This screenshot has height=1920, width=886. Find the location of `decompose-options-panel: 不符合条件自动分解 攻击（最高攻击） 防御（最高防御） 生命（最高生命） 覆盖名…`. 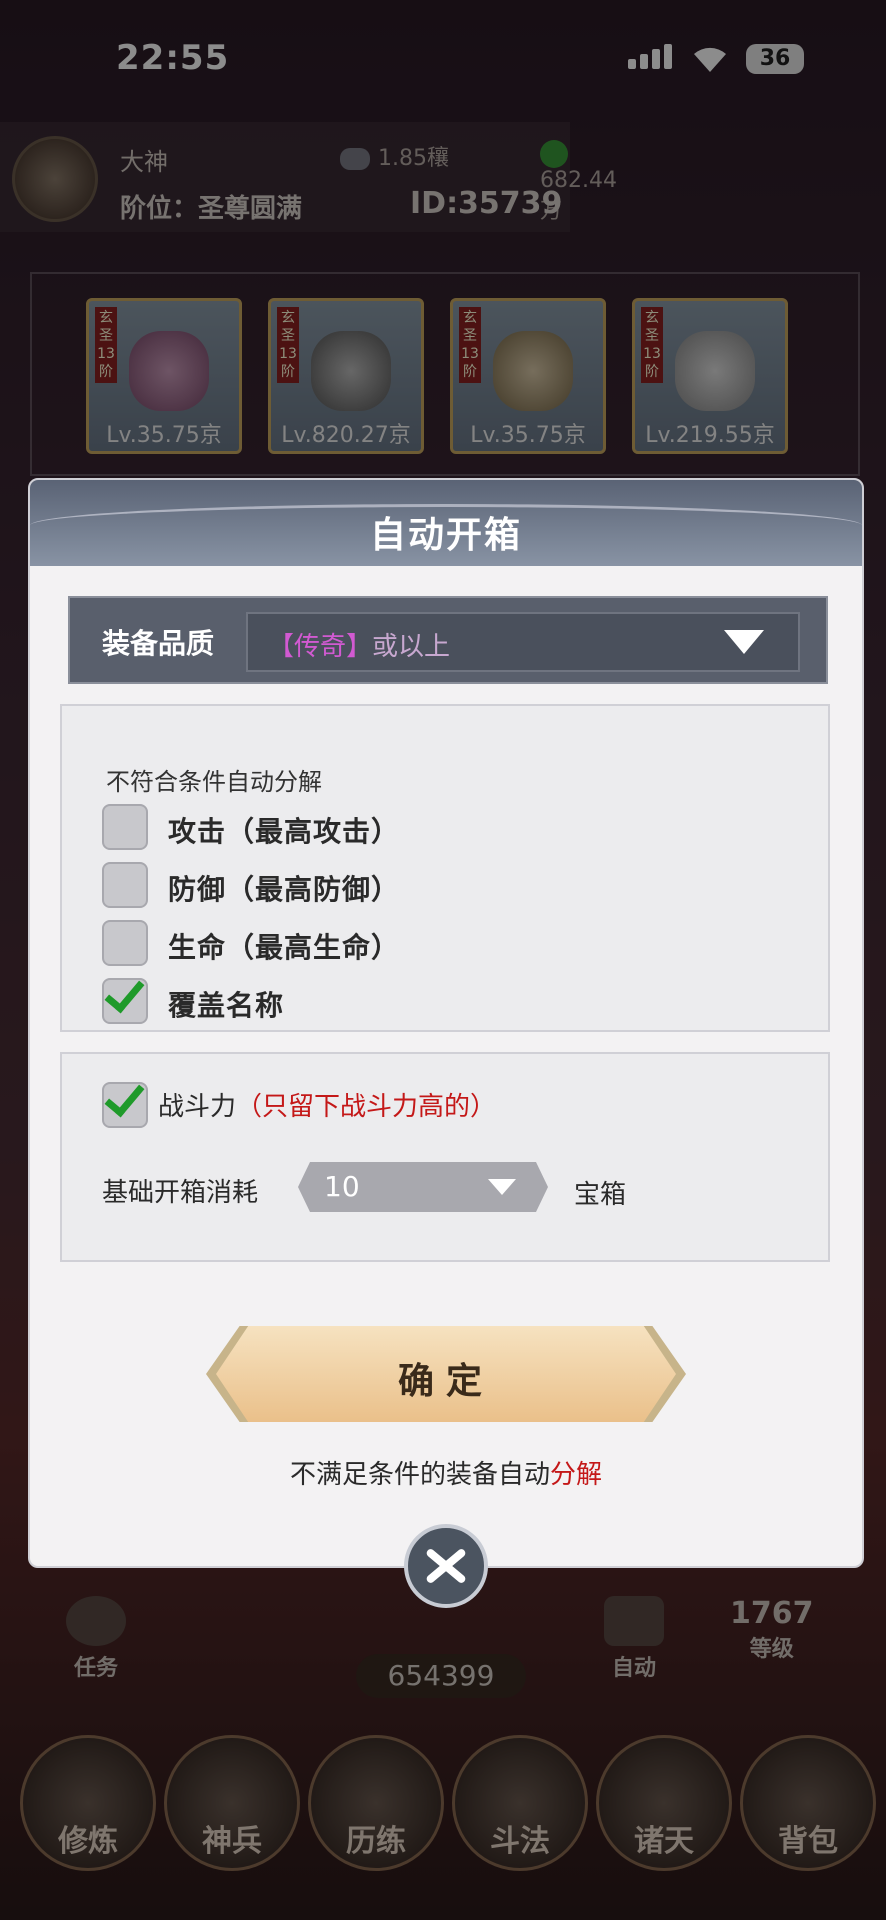

decompose-options-panel: 不符合条件自动分解 攻击（最高攻击） 防御（最高防御） 生命（最高生命） 覆盖名… is located at coordinates (445, 868).